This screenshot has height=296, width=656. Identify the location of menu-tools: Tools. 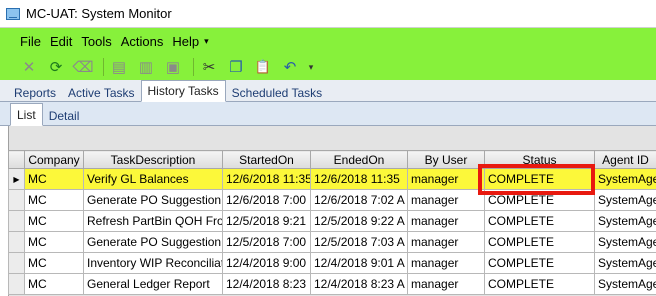
(96, 41).